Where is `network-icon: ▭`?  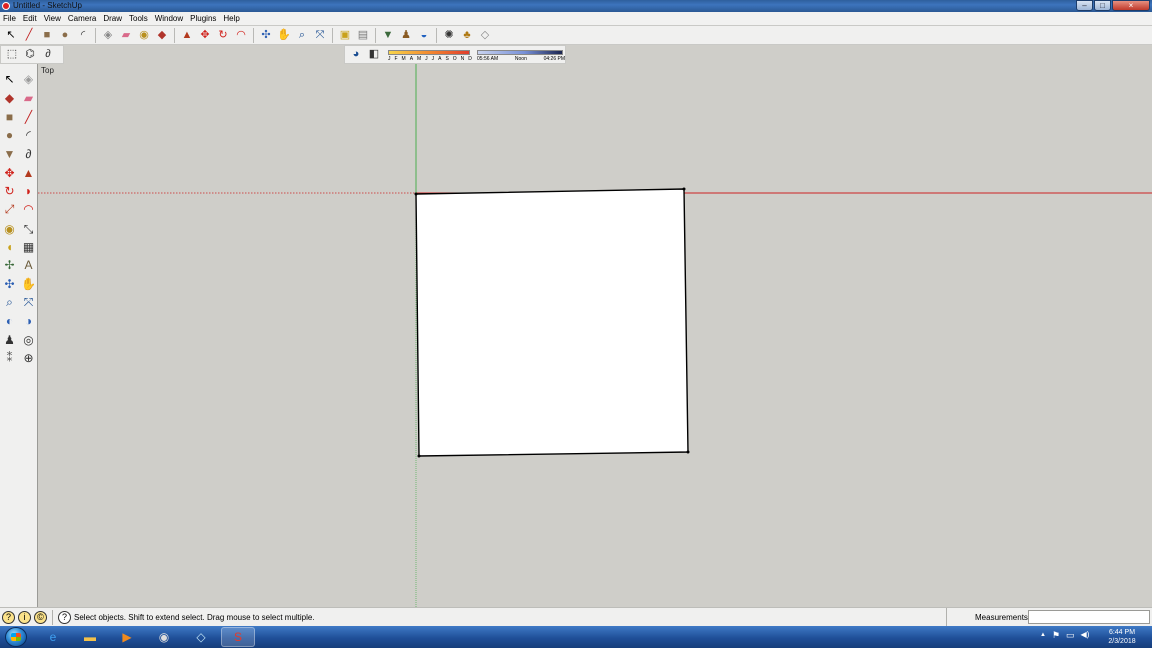
network-icon: ▭ is located at coordinates (1070, 635).